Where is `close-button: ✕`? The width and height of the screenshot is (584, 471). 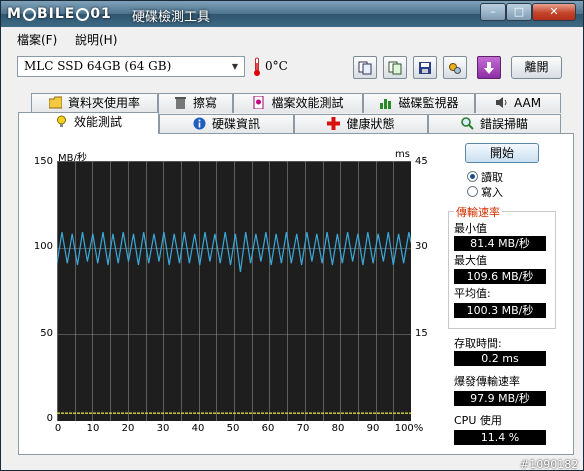
close-button: ✕ is located at coordinates (554, 12).